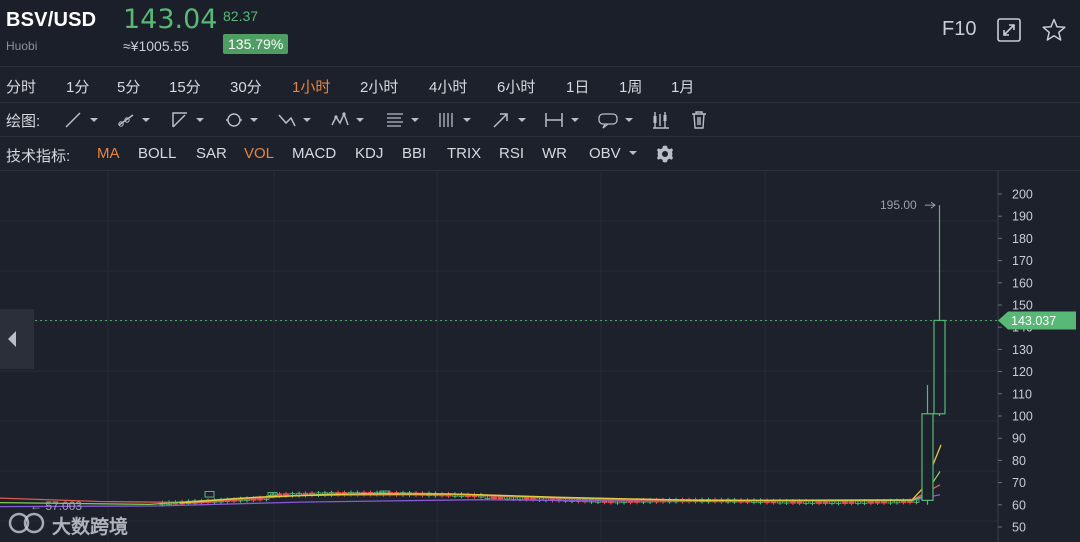 The image size is (1080, 542). I want to click on watermark-logo-icon, so click(26, 523).